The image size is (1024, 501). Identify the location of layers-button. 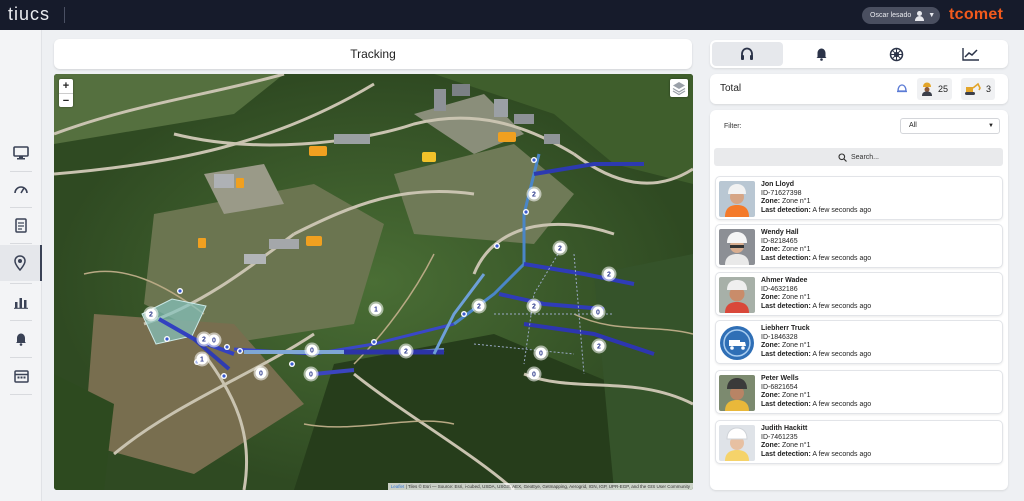
(679, 88).